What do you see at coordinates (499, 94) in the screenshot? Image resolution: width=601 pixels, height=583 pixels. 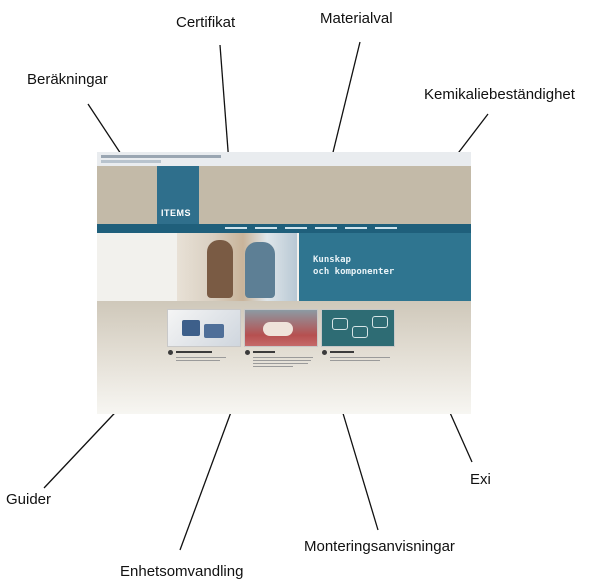 I see `label-kemikalie: Kemikaliebeständighet` at bounding box center [499, 94].